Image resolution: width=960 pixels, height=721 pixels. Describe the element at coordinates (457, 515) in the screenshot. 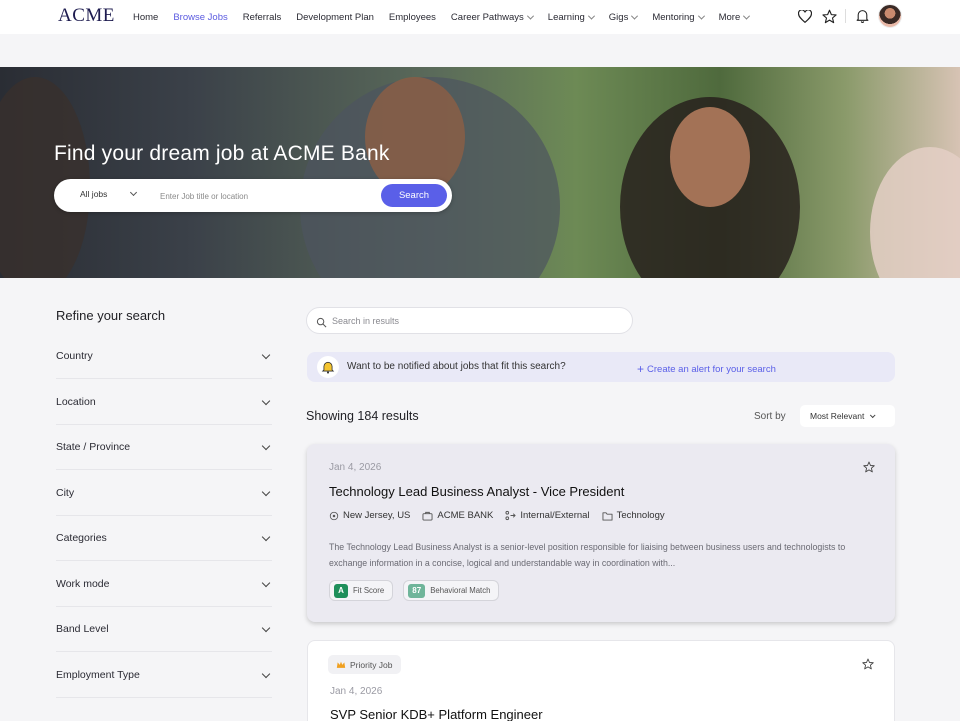

I see `job-company: ACME BANK` at that location.